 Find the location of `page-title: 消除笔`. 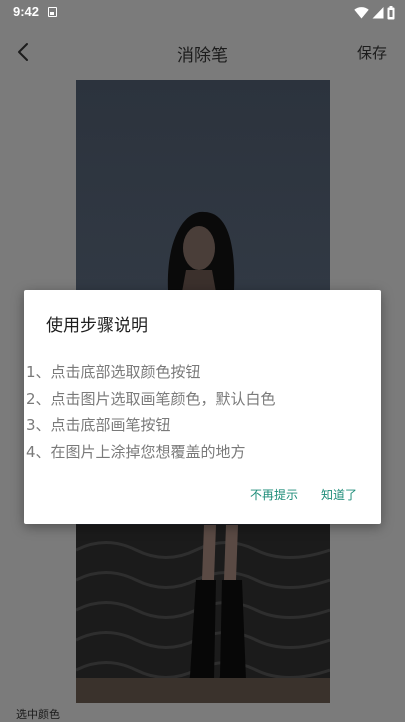

page-title: 消除笔 is located at coordinates (202, 56).